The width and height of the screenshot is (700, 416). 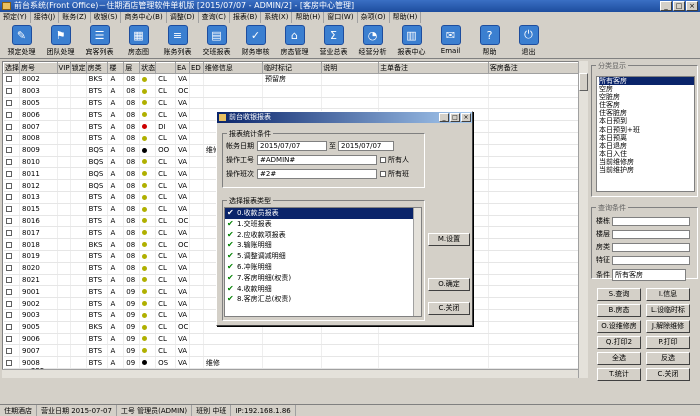 I want to click on menu-item: 报表(B), so click(x=246, y=17).